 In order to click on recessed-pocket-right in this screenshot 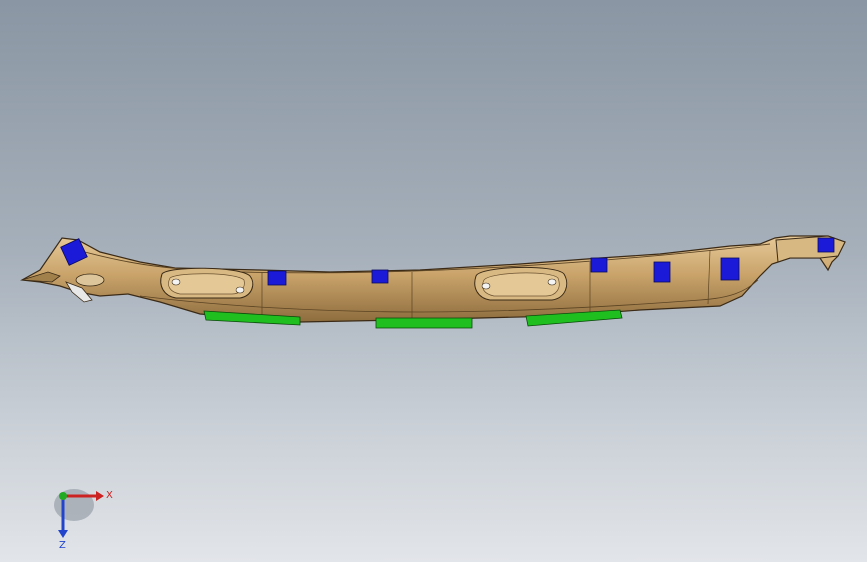, I will do `click(521, 284)`.